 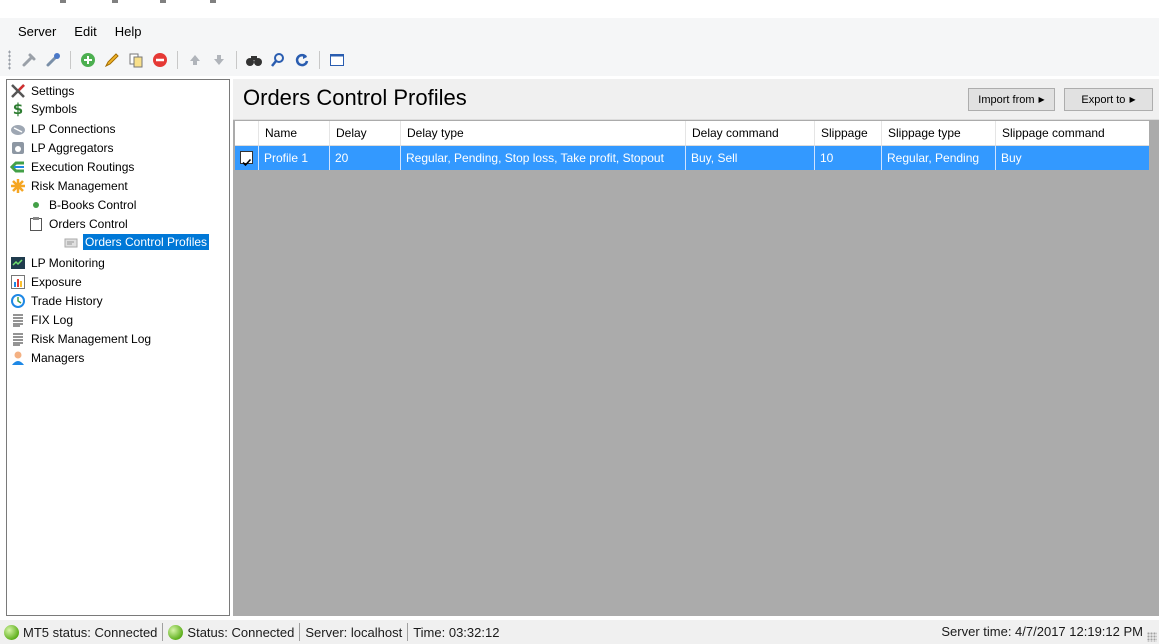 What do you see at coordinates (579, 9) in the screenshot?
I see `title-strip` at bounding box center [579, 9].